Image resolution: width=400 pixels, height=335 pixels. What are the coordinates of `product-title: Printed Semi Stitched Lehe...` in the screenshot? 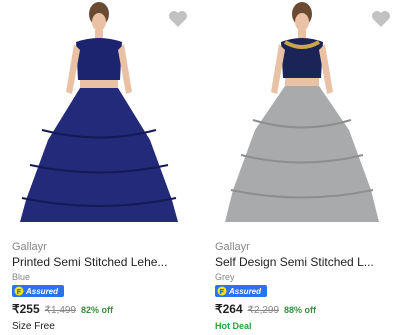 It's located at (102, 262).